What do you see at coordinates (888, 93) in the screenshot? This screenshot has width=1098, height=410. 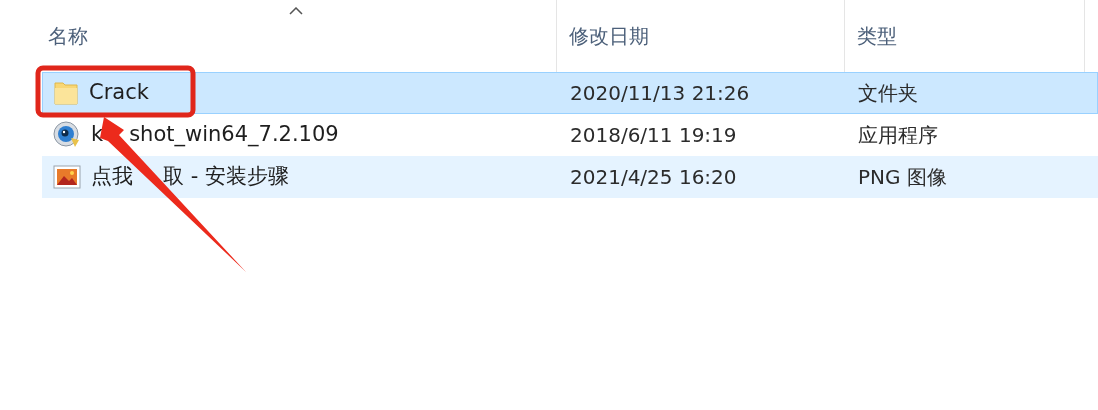 I see `file-type: 文件夹` at bounding box center [888, 93].